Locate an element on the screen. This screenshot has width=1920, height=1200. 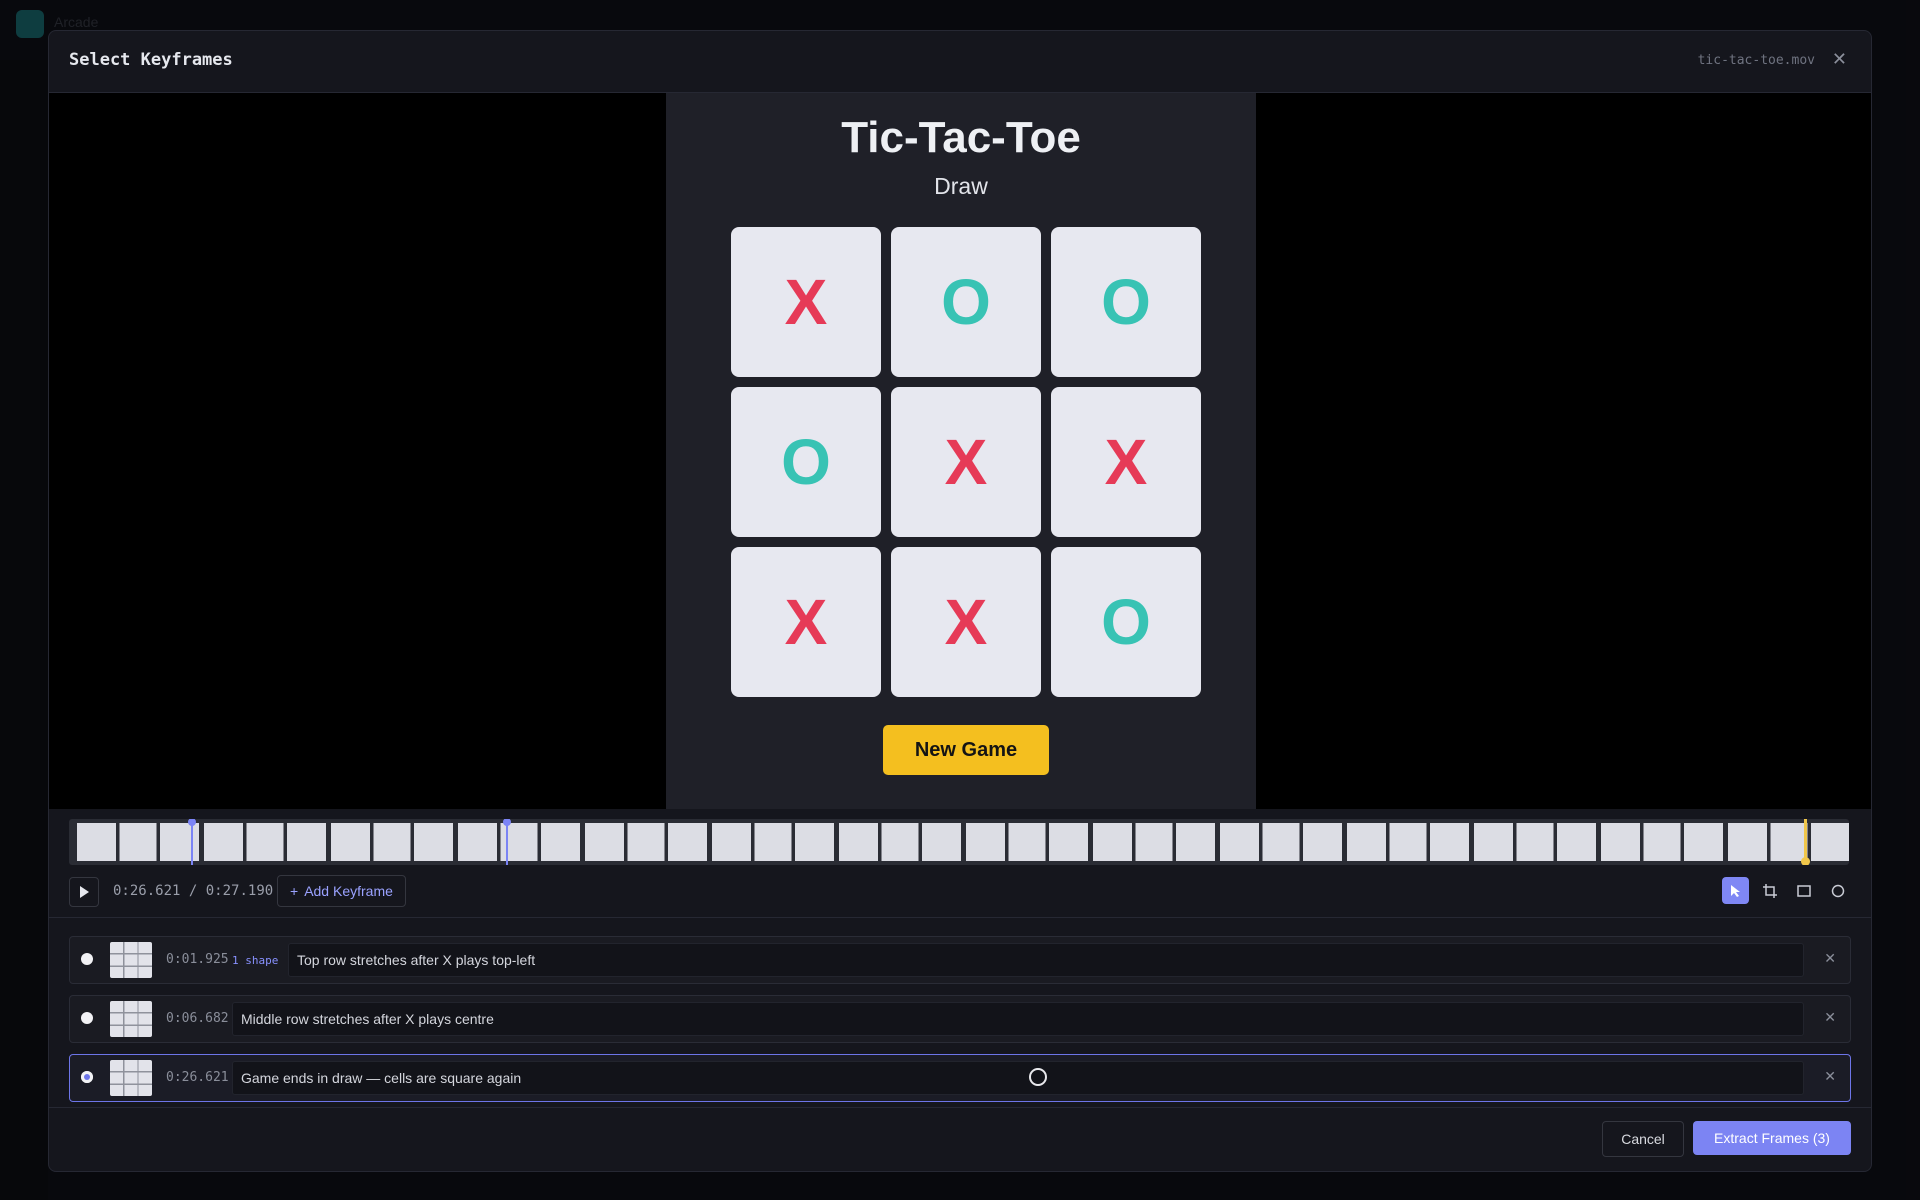
pointer-tool is located at coordinates (1735, 890).